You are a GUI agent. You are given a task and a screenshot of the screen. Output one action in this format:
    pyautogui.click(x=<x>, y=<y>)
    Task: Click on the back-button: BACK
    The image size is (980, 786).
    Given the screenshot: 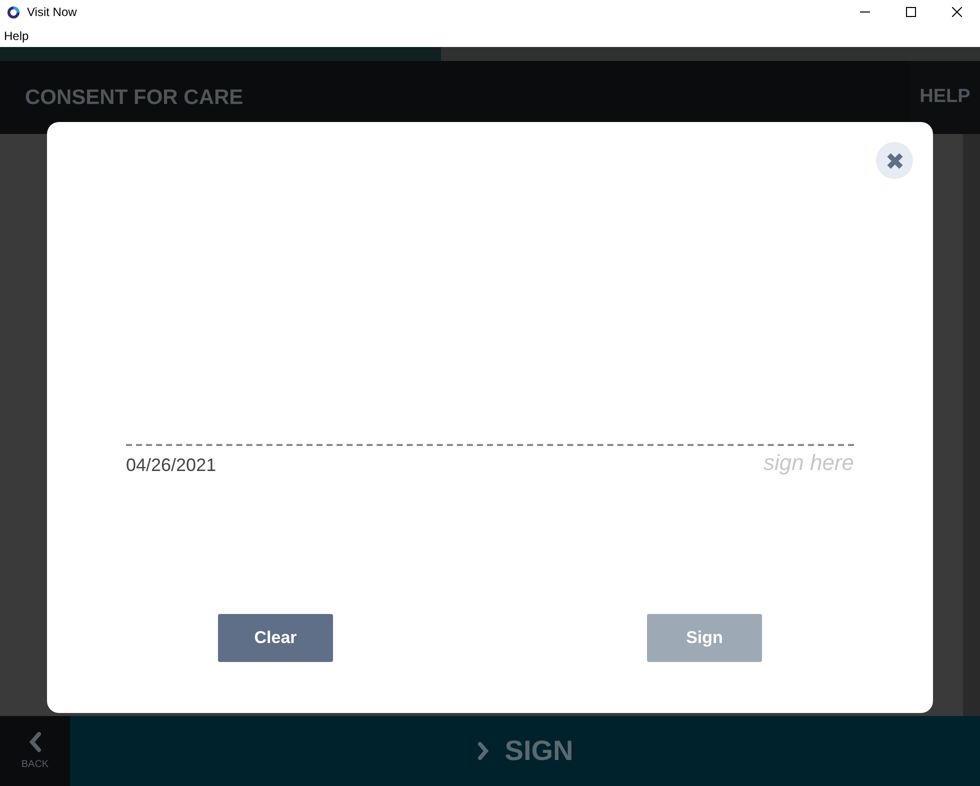 What is the action you would take?
    pyautogui.click(x=35, y=751)
    